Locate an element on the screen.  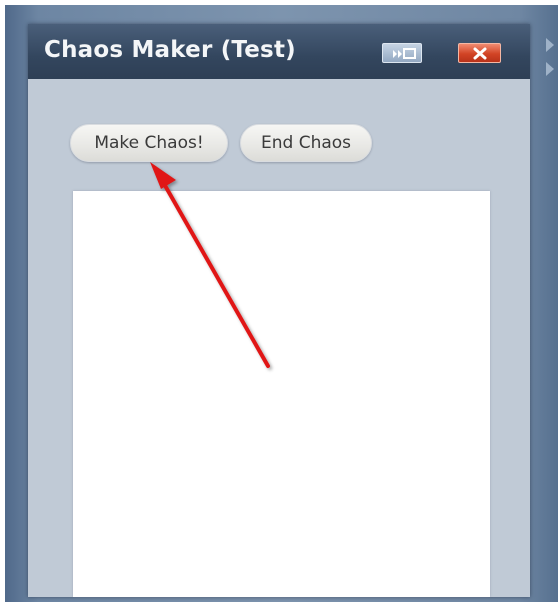
collapse-chevrons-icon is located at coordinates (550, 60).